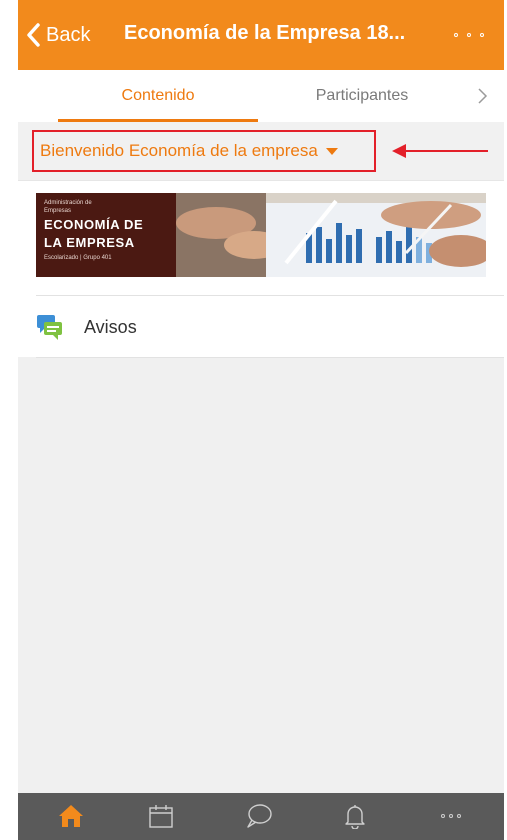  What do you see at coordinates (49, 327) in the screenshot?
I see `forum-icon` at bounding box center [49, 327].